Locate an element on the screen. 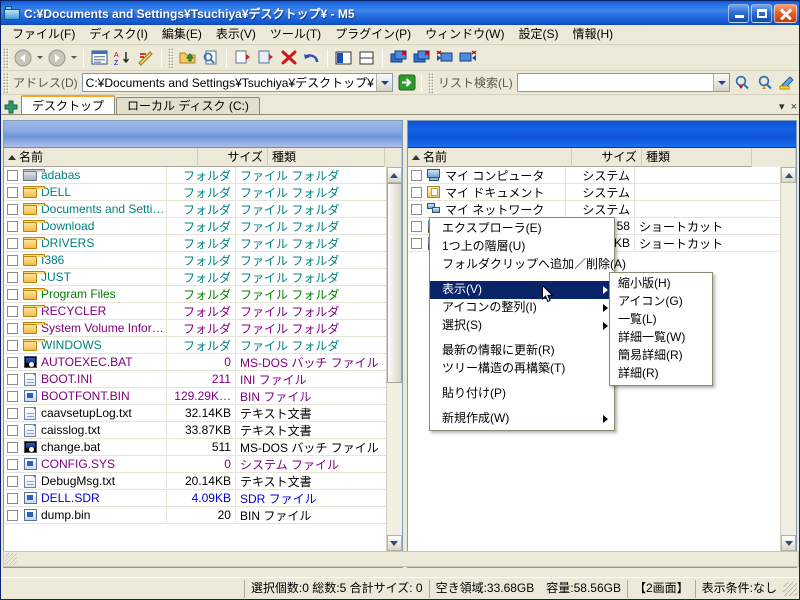 The width and height of the screenshot is (800, 600). context-menu-item: ツリー構造の再構築(T) is located at coordinates (522, 369).